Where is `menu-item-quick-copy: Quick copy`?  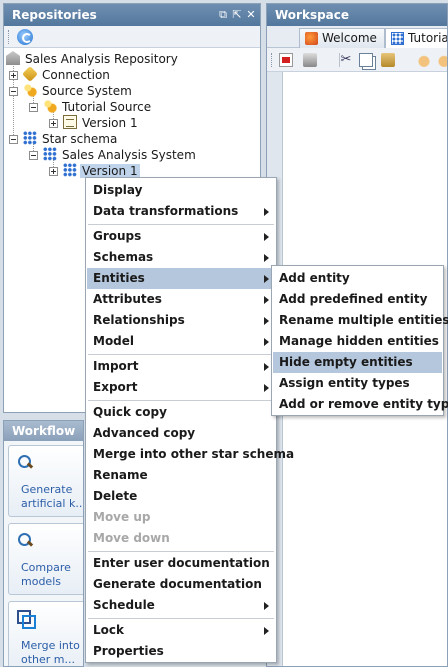 menu-item-quick-copy: Quick copy is located at coordinates (181, 412).